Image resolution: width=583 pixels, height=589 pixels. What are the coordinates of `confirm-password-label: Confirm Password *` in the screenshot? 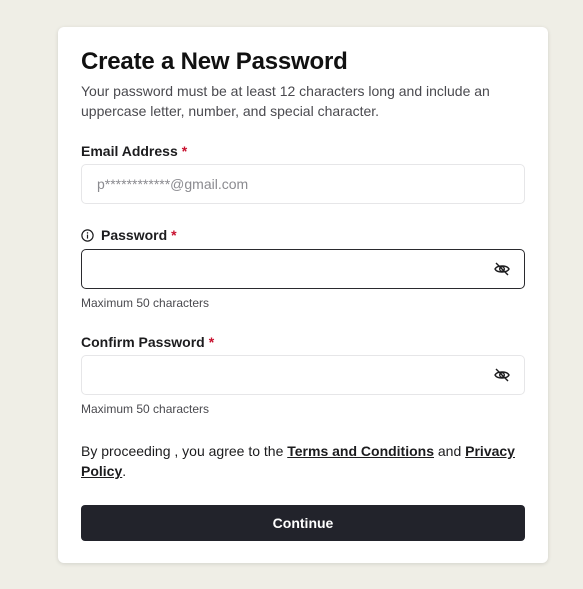 It's located at (147, 342).